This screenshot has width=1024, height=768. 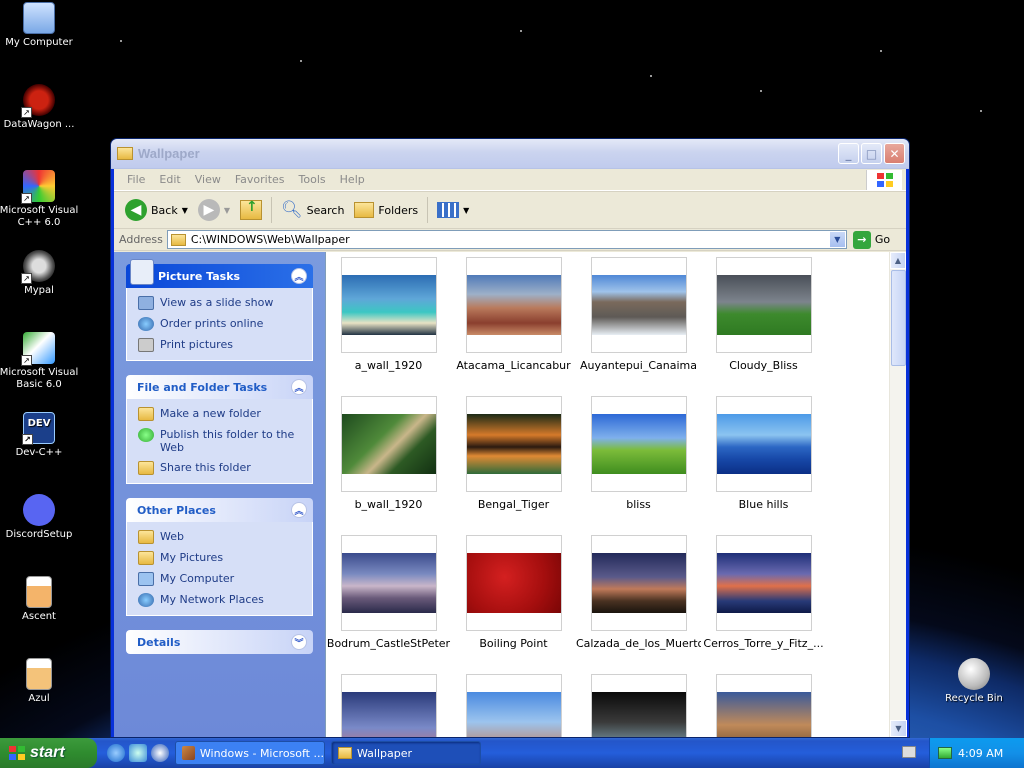 What do you see at coordinates (116, 753) in the screenshot?
I see `internet-explorer-icon` at bounding box center [116, 753].